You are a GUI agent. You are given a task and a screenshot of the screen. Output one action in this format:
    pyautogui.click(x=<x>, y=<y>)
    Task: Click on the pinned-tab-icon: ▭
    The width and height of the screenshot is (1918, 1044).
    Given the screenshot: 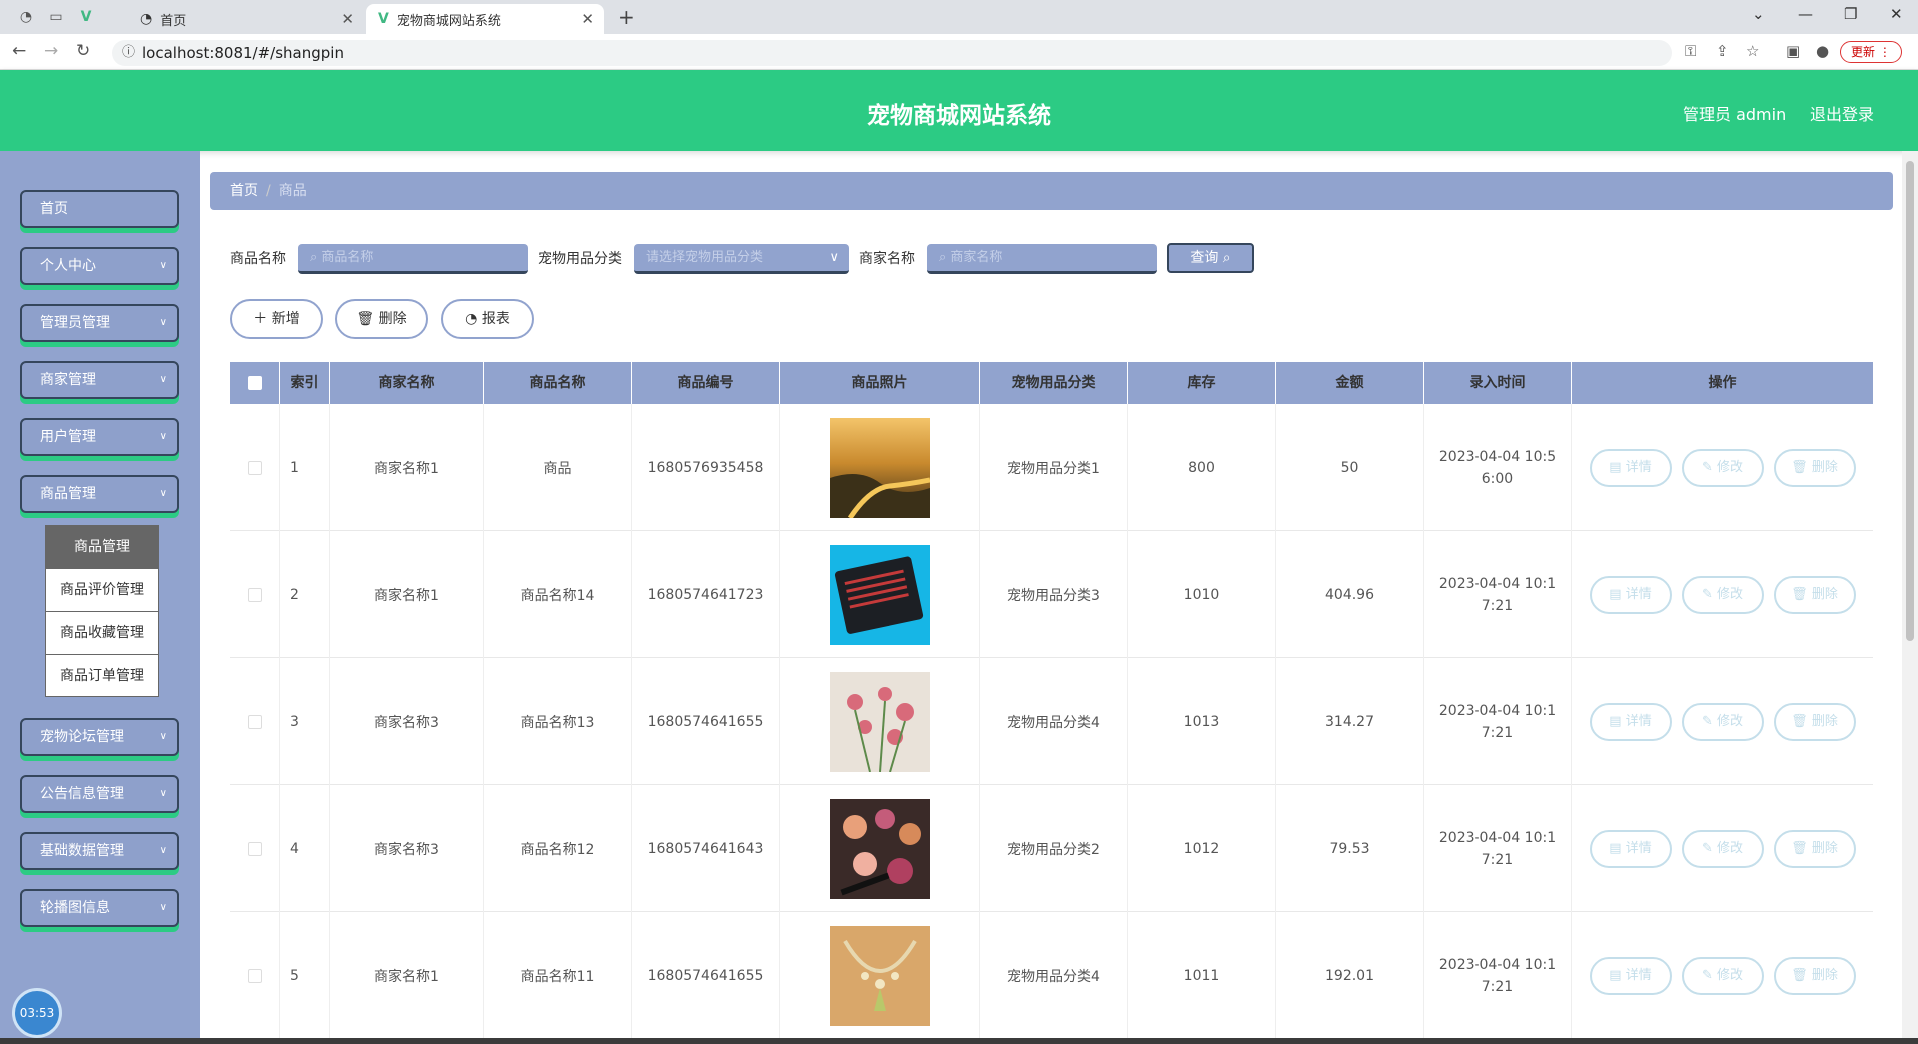 What is the action you would take?
    pyautogui.click(x=56, y=17)
    